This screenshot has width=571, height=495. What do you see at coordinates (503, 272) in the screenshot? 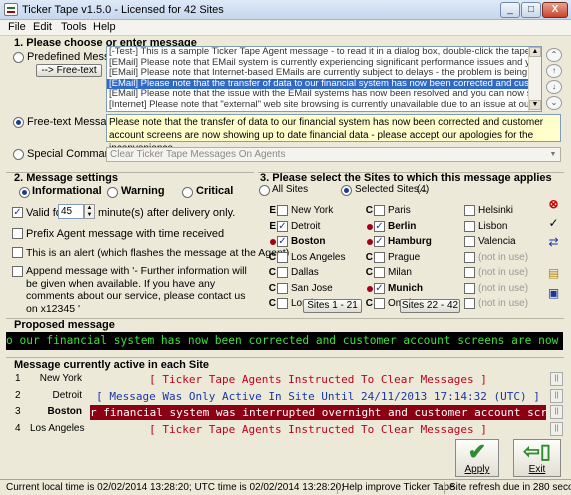
I see `site-name: (not in use)` at bounding box center [503, 272].